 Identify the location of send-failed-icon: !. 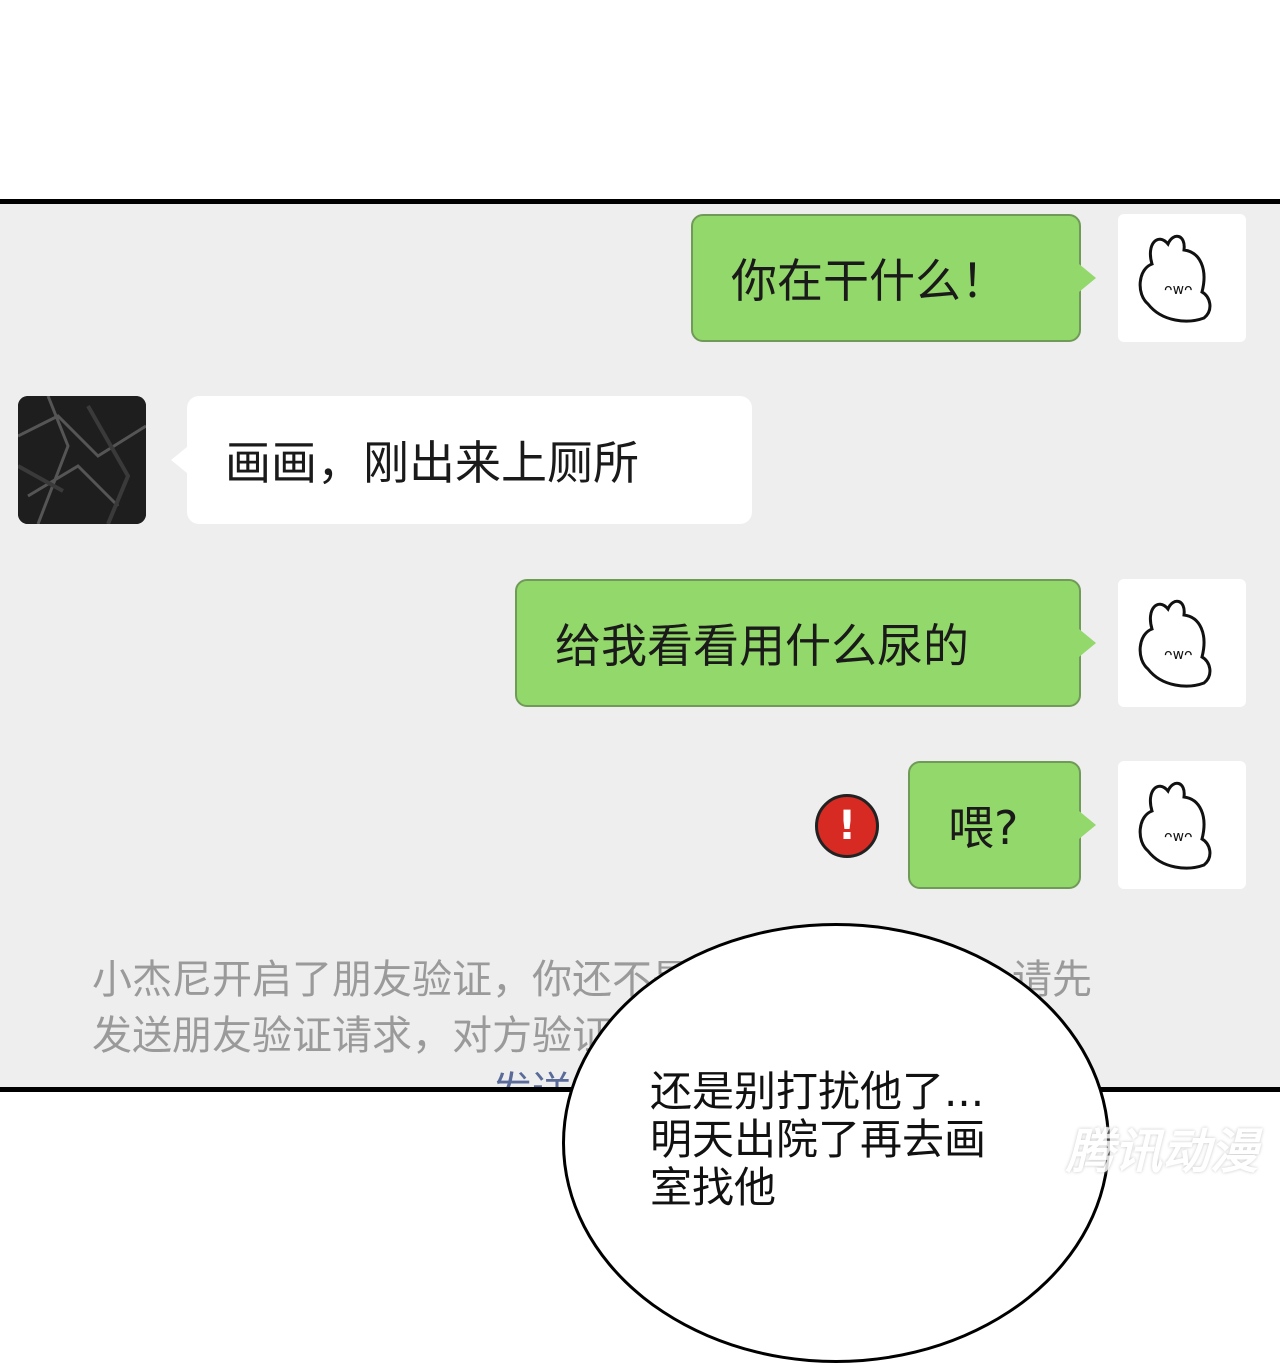
(847, 826).